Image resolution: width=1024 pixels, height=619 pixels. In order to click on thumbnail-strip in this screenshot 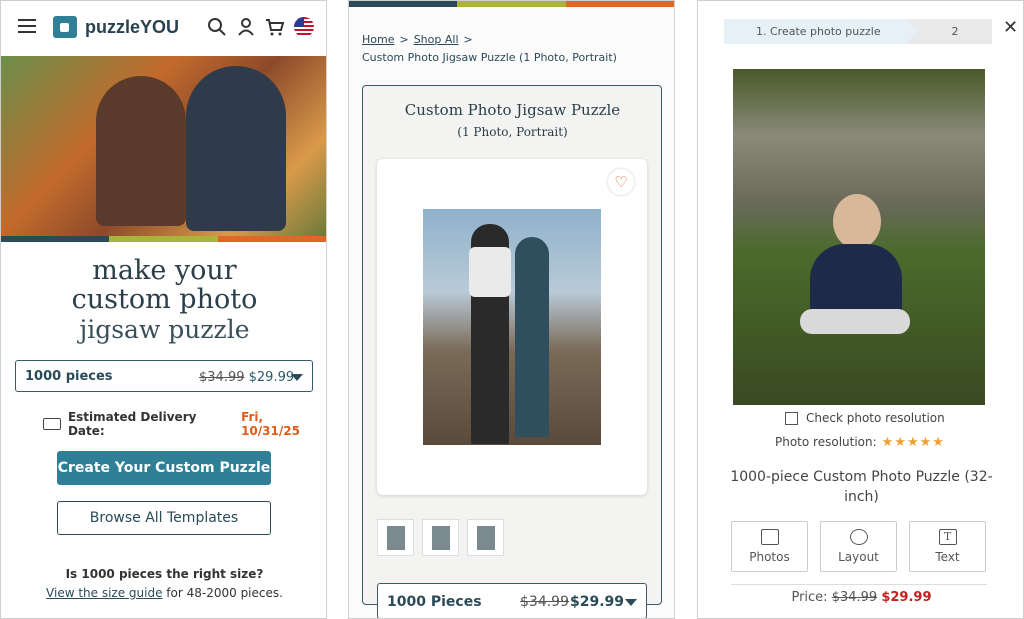, I will do `click(440, 537)`.